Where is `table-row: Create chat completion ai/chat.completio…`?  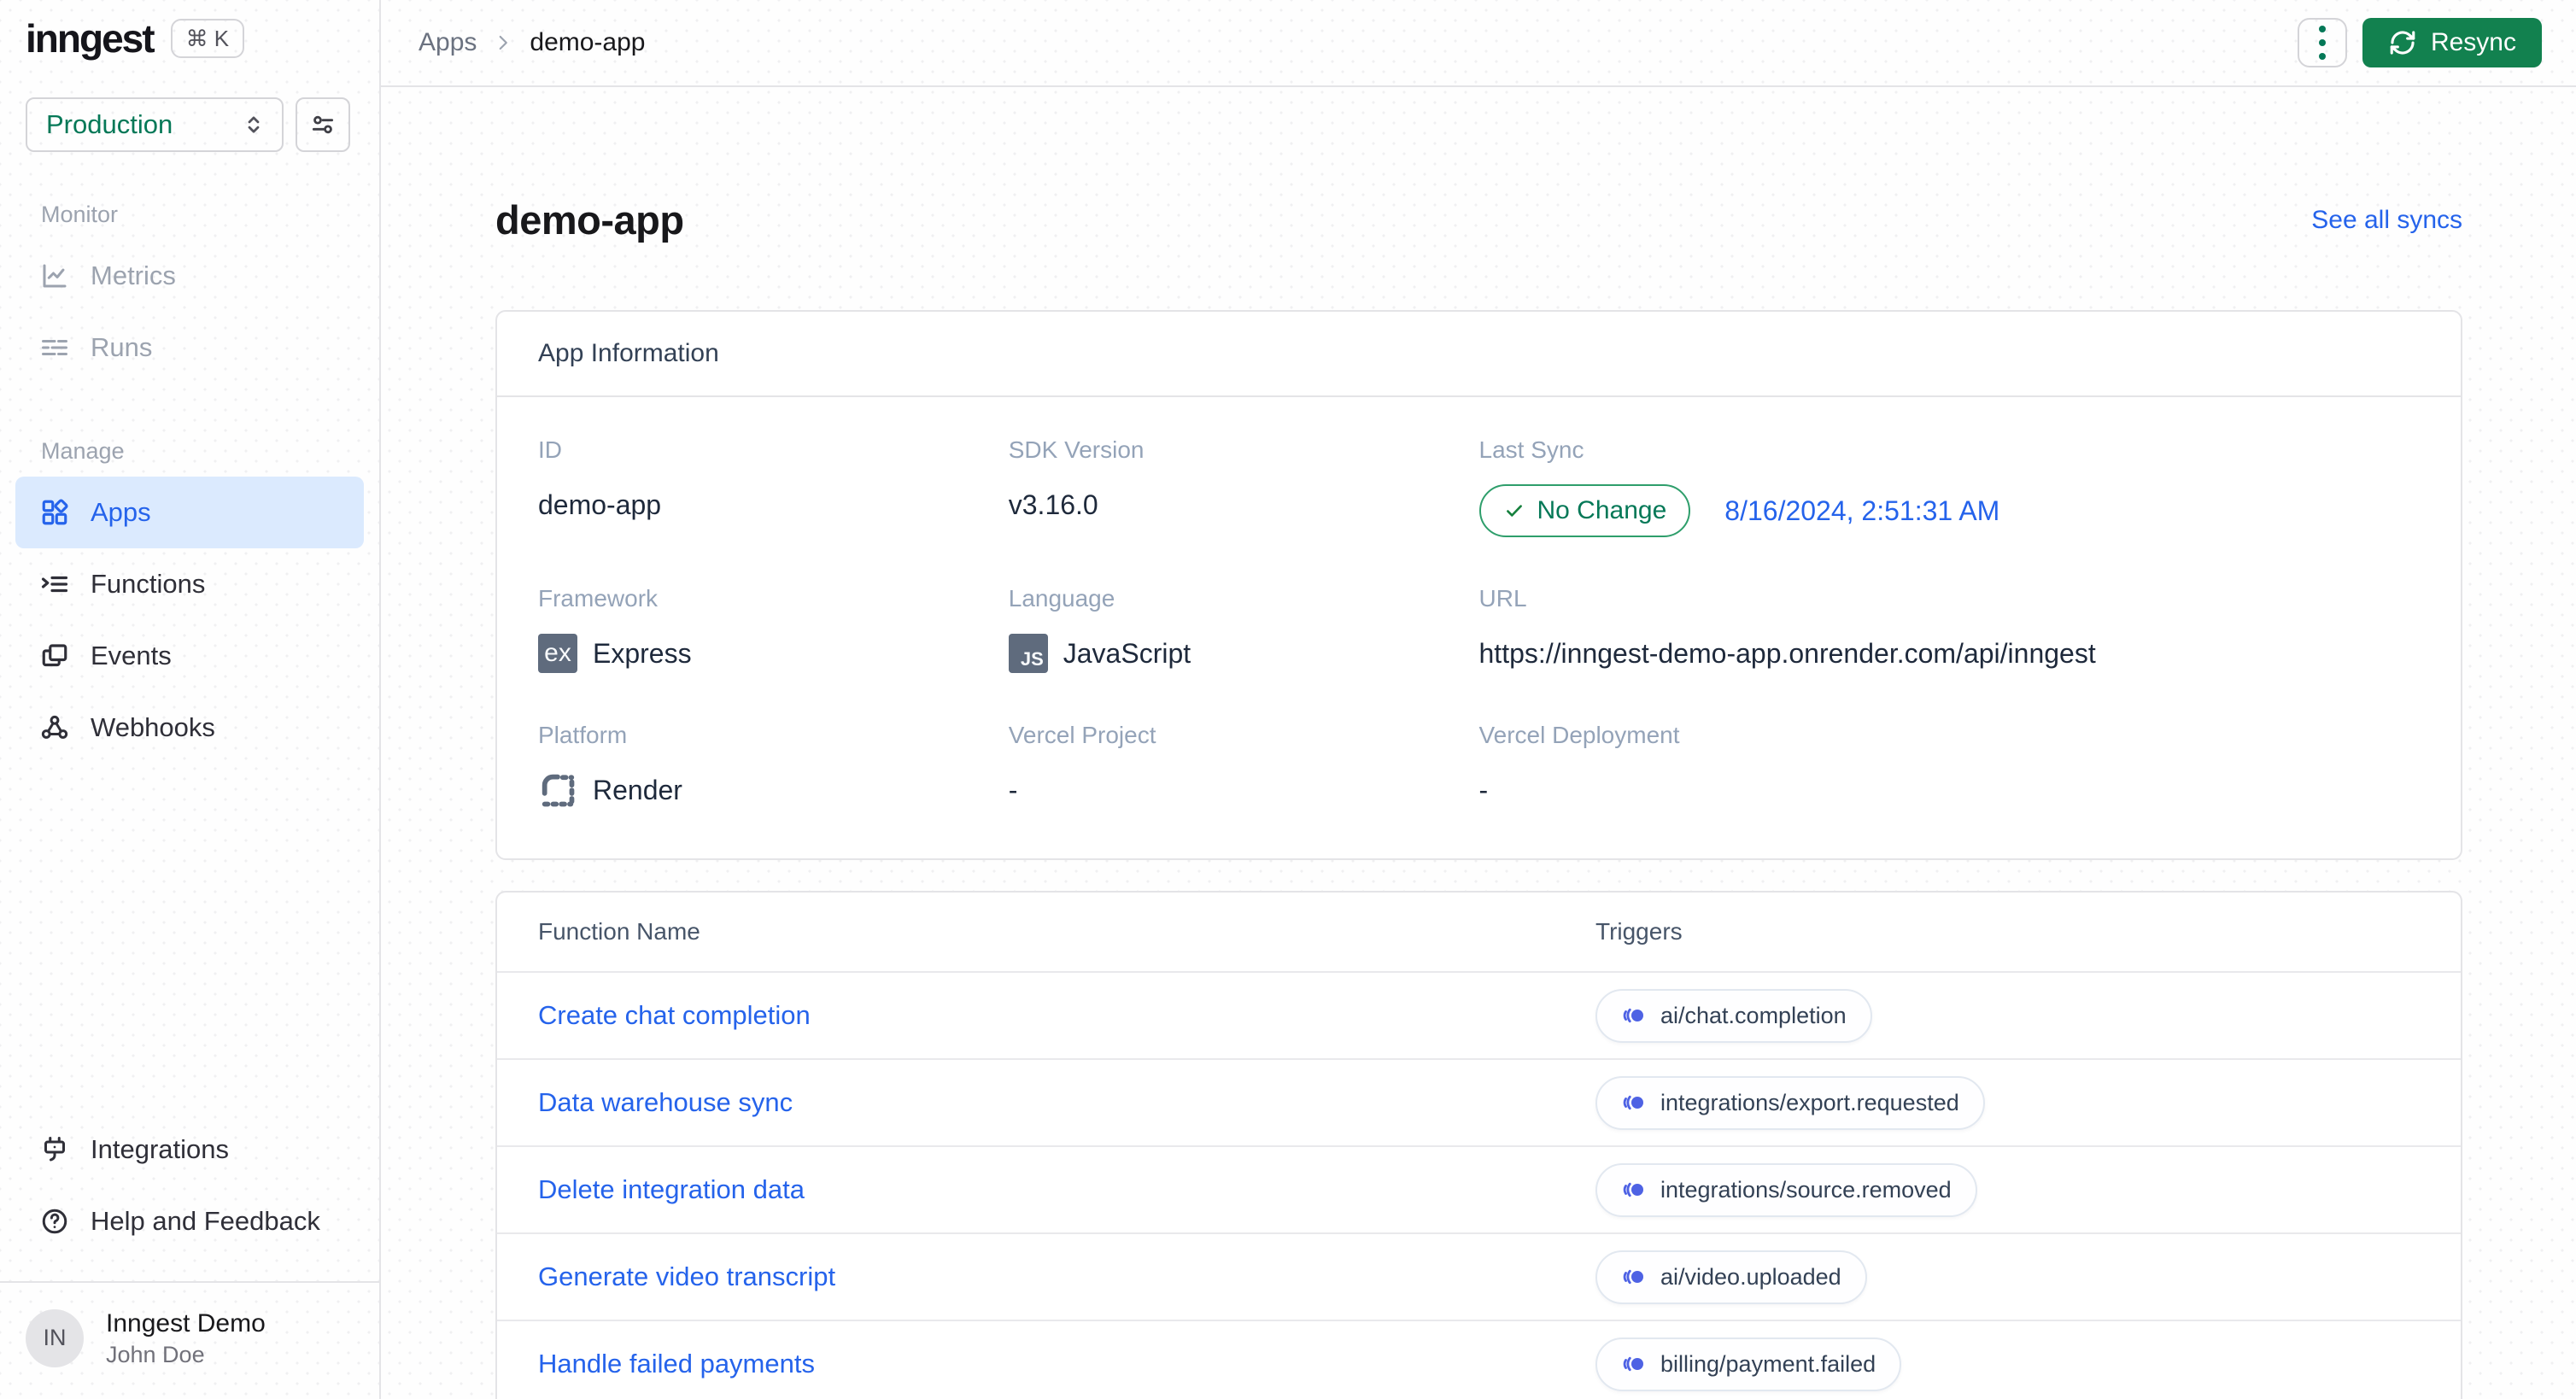
table-row: Create chat completion ai/chat.completio… is located at coordinates (1479, 1014).